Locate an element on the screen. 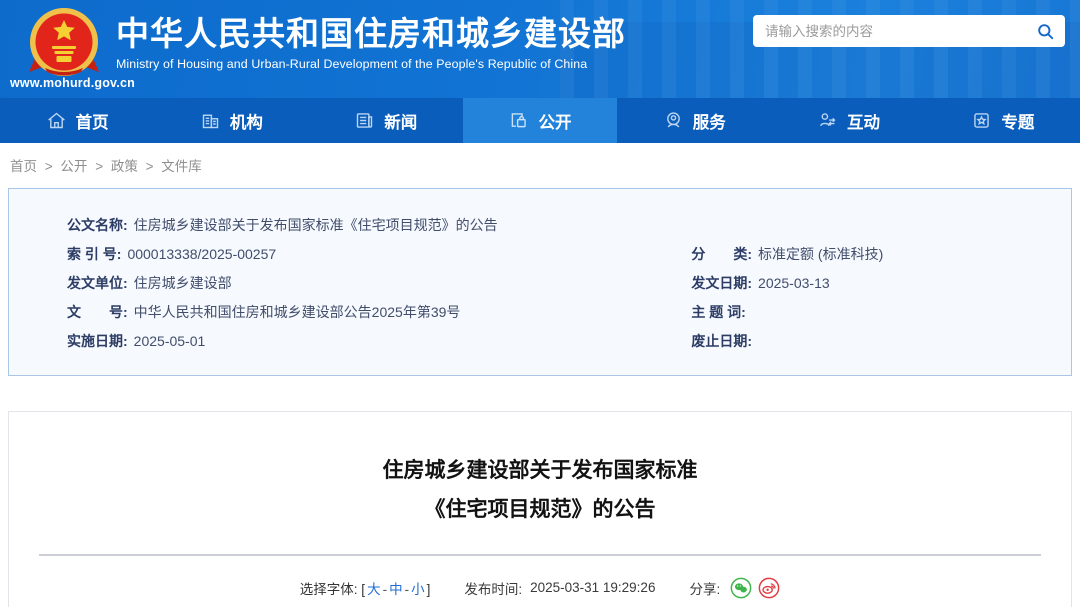  nav-item-label: 服务 is located at coordinates (709, 122).